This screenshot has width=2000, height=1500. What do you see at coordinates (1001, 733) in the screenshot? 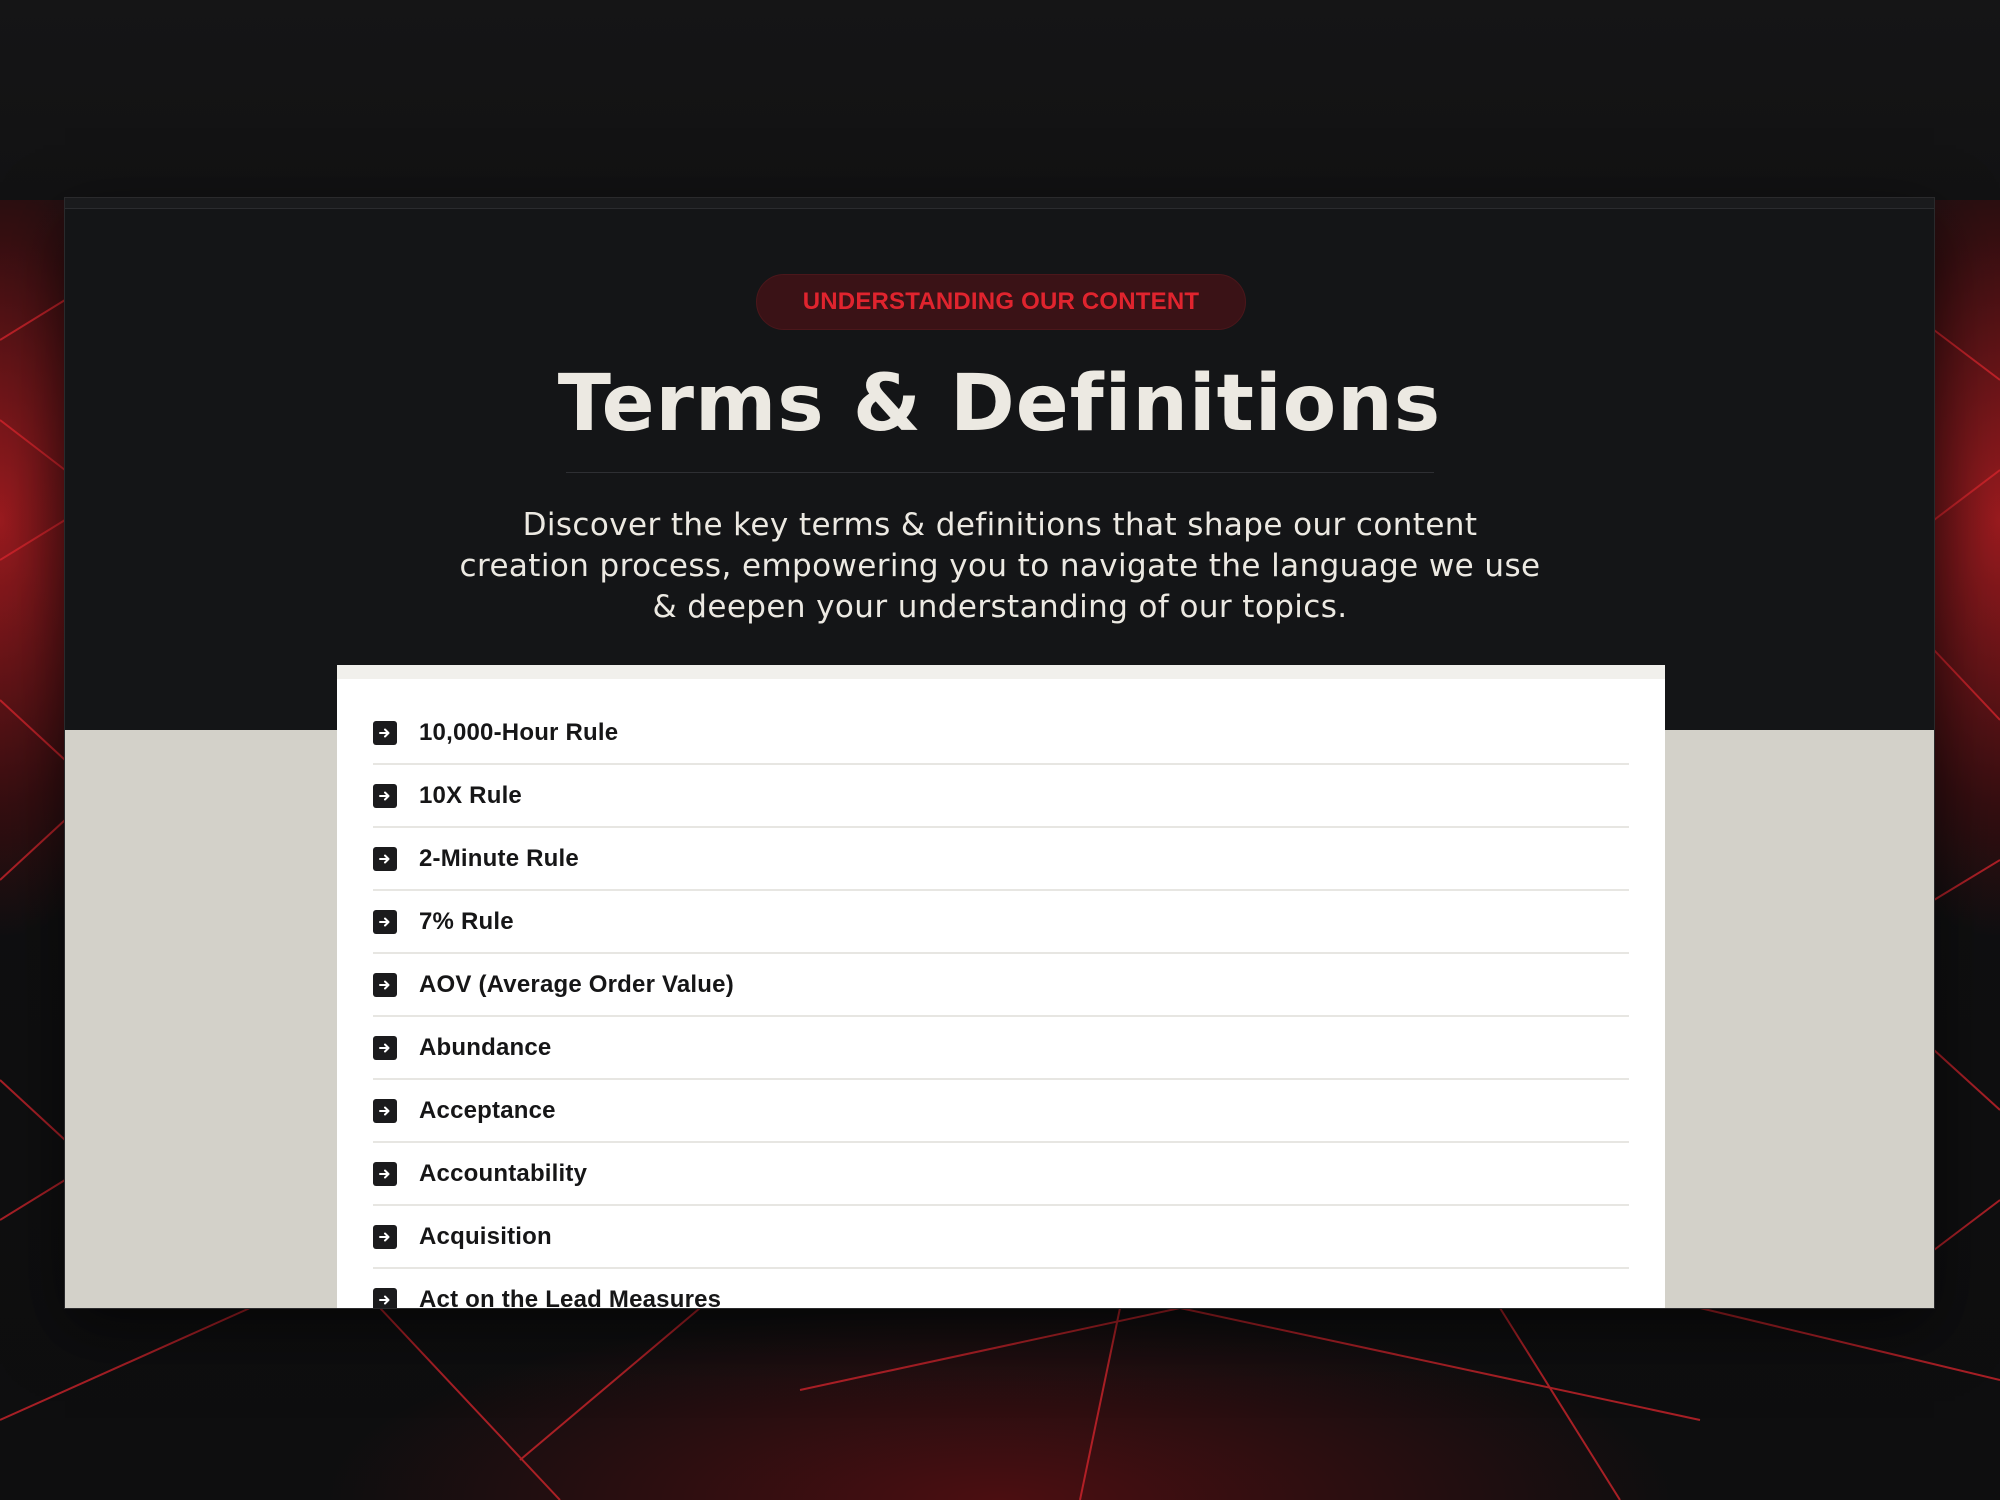
I see `term-item: 10,000-Hour Rule` at bounding box center [1001, 733].